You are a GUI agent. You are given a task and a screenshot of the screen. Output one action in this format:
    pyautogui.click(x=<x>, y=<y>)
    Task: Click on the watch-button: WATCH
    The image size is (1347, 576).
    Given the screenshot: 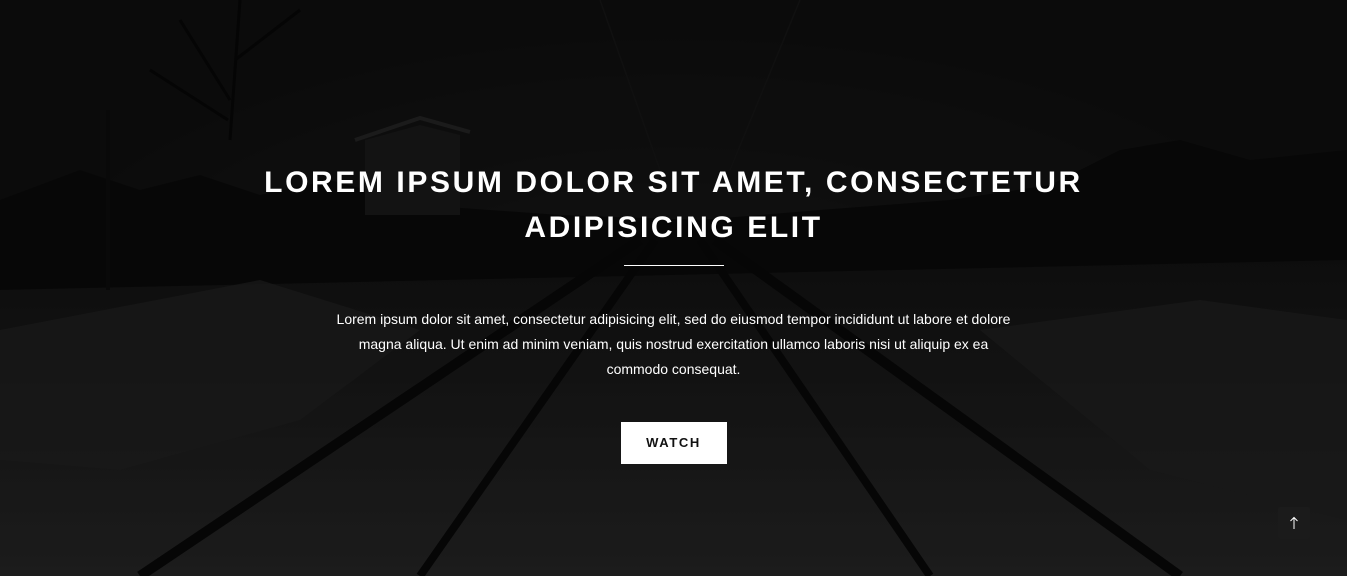 What is the action you would take?
    pyautogui.click(x=673, y=443)
    